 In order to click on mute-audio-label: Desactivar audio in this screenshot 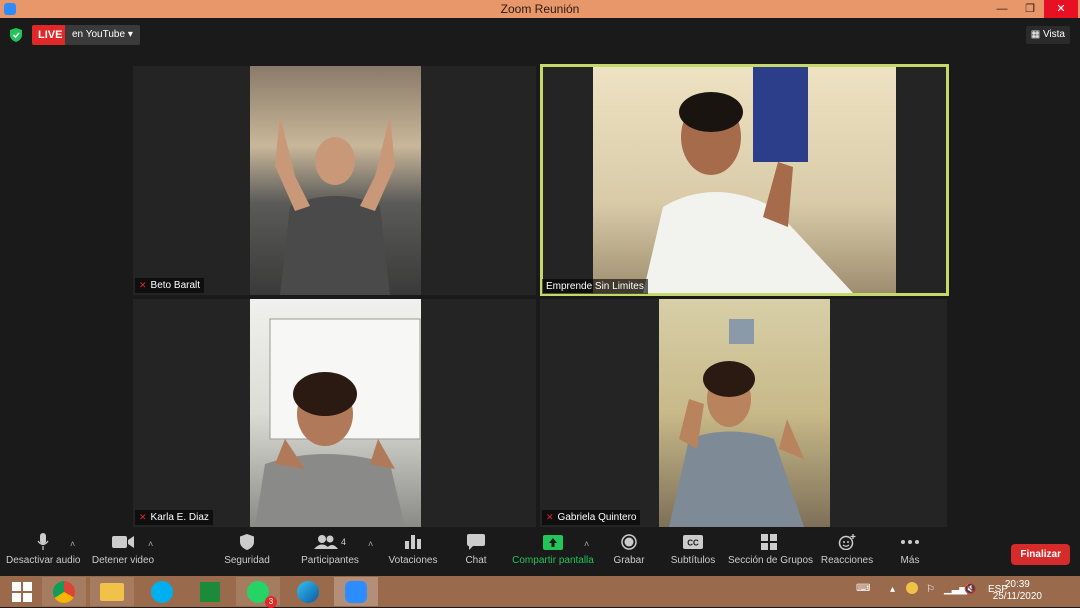, I will do `click(43, 560)`.